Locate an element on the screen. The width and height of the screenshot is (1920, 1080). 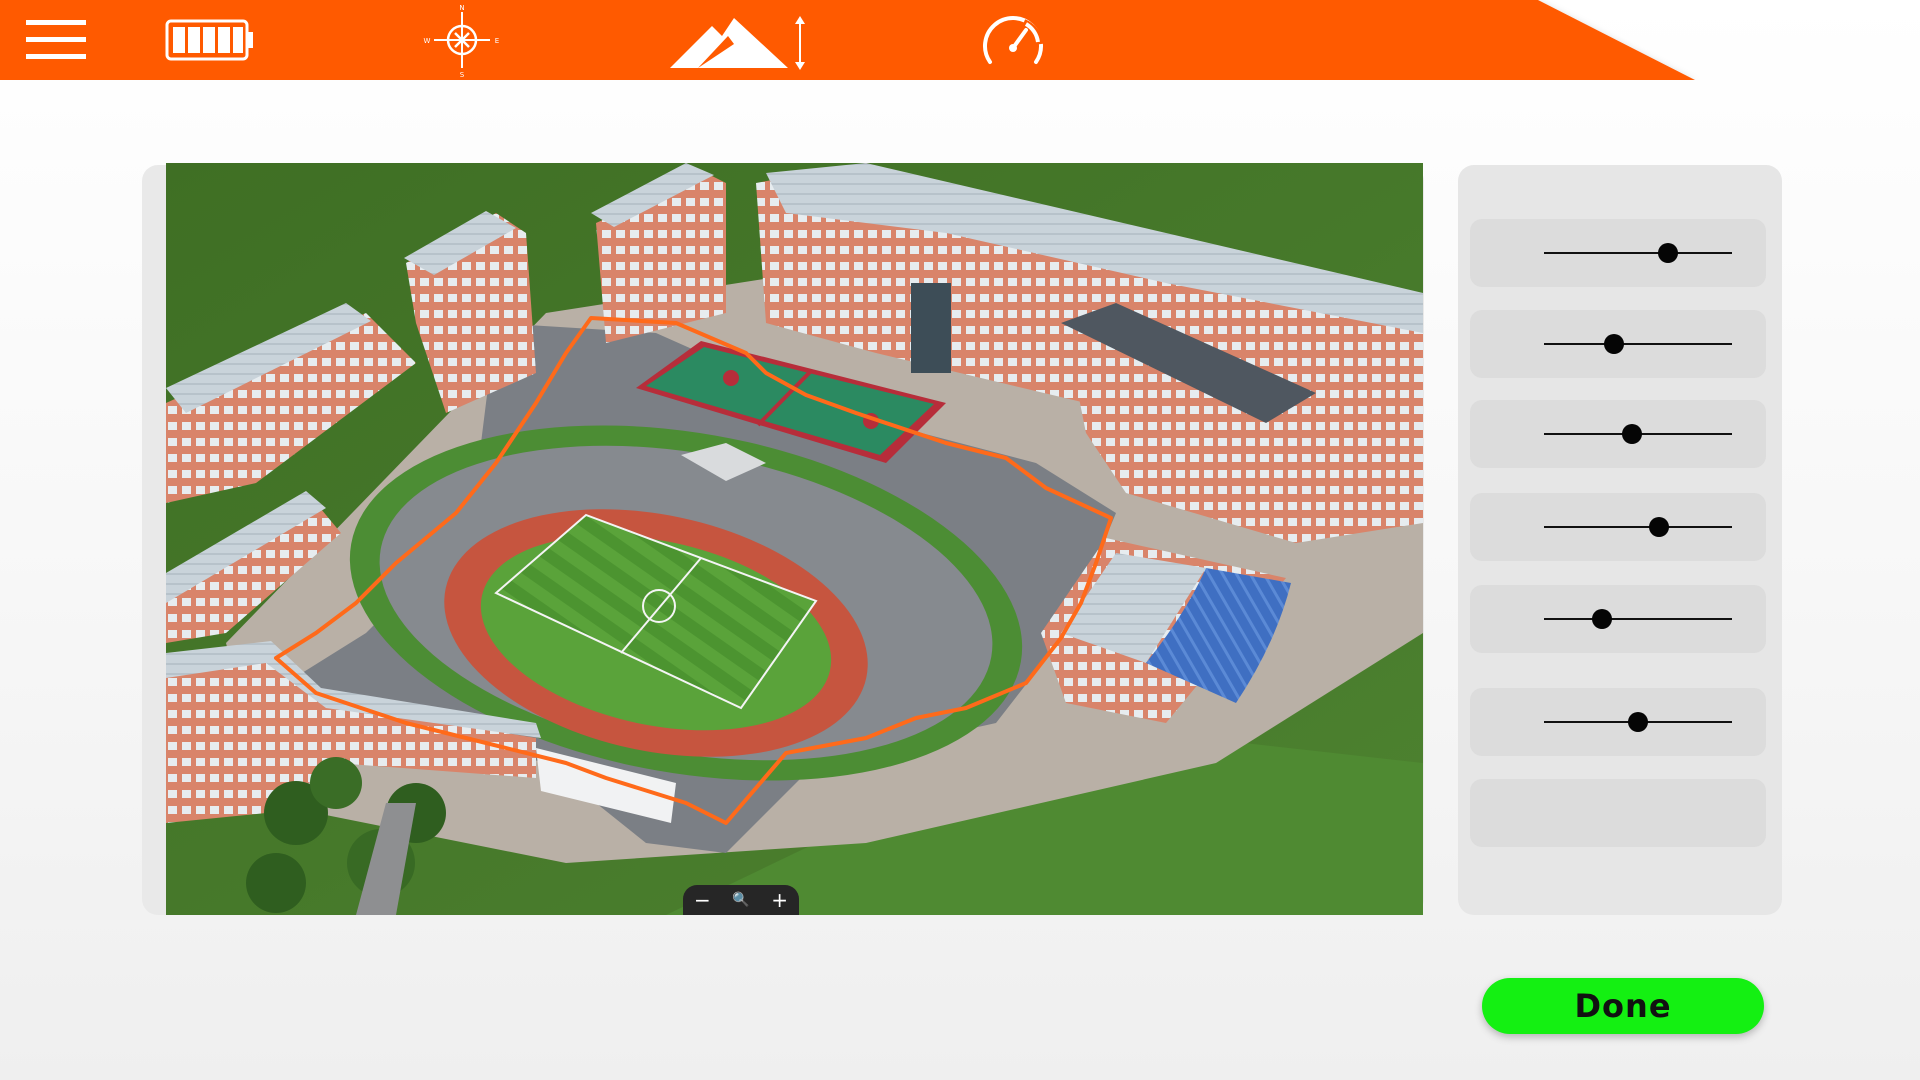
zoom-in-button: + is located at coordinates (780, 900).